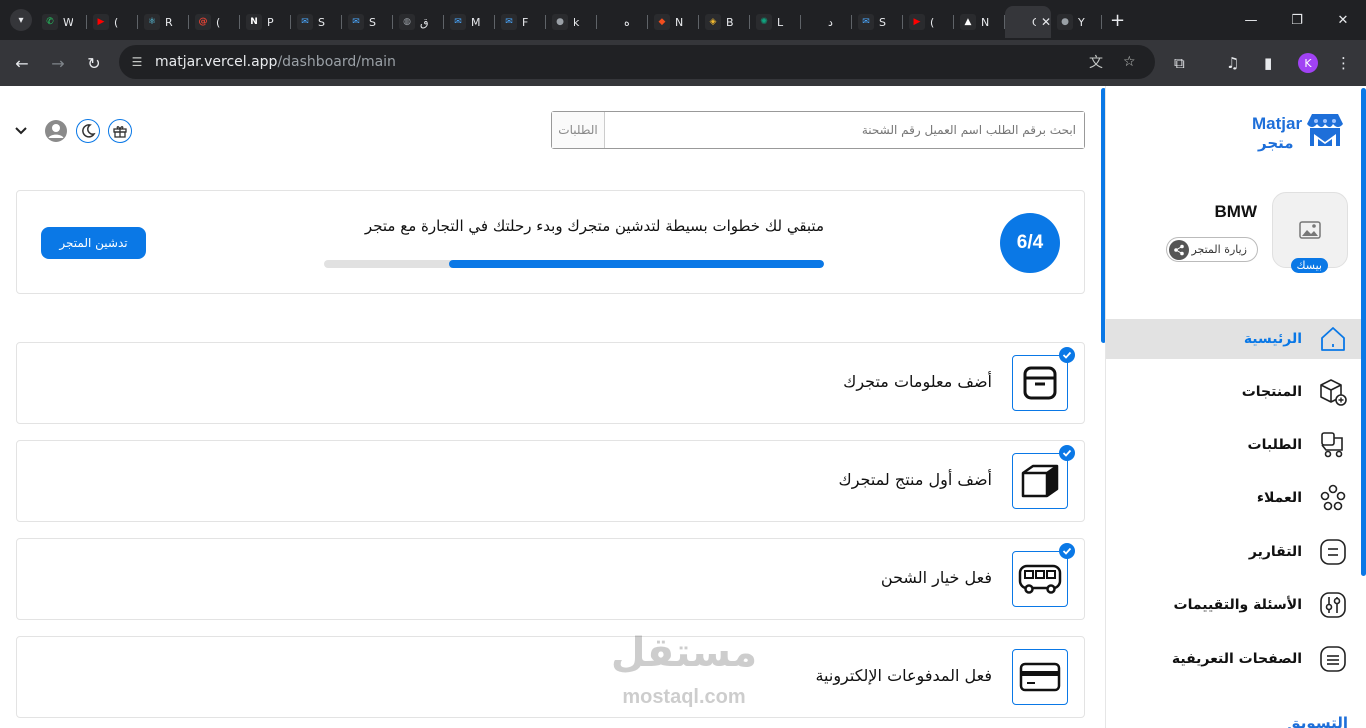 This screenshot has height=728, width=1366. What do you see at coordinates (1343, 63) in the screenshot?
I see `browser-menu-icon: ⋮` at bounding box center [1343, 63].